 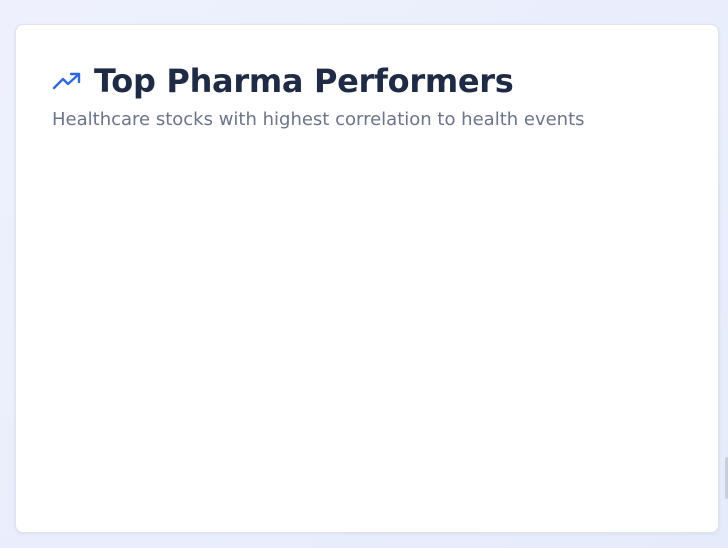 What do you see at coordinates (304, 81) in the screenshot?
I see `card-title: Top Pharma Performers` at bounding box center [304, 81].